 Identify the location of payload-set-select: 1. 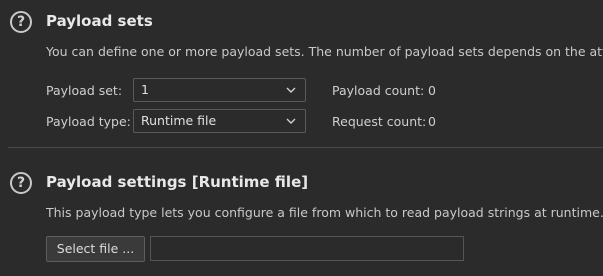
(219, 90).